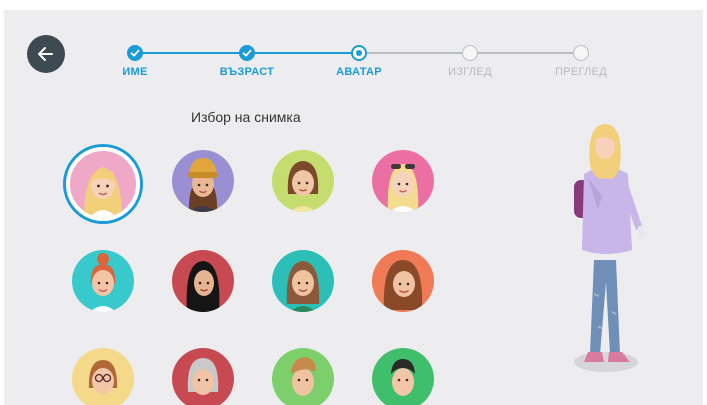 The height and width of the screenshot is (405, 707). What do you see at coordinates (403, 376) in the screenshot?
I see `avatar-dark-hair-man` at bounding box center [403, 376].